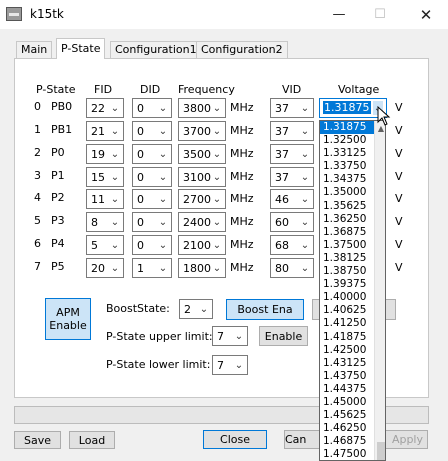 Image resolution: width=448 pixels, height=461 pixels. Describe the element at coordinates (292, 222) in the screenshot. I see `vid-combo: 60 ⌄` at that location.